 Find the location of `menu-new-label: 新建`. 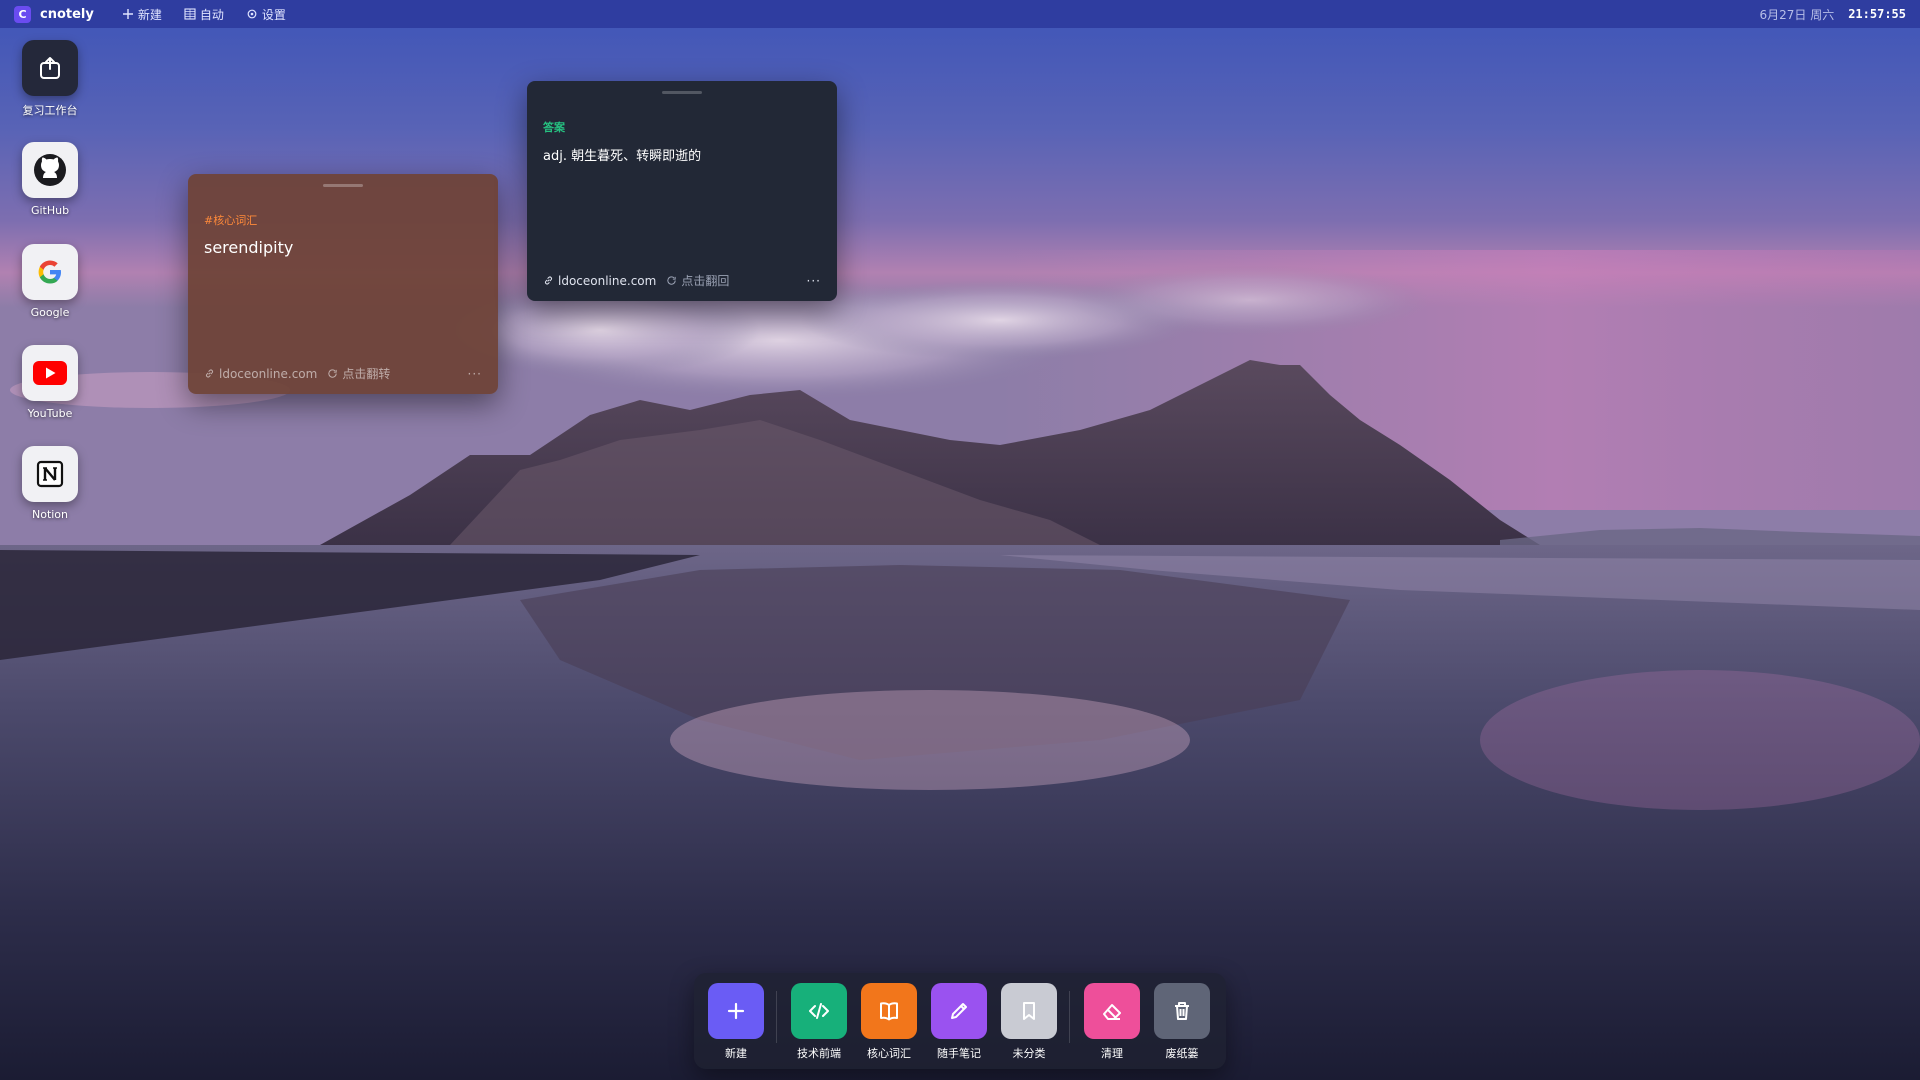

menu-new-label: 新建 is located at coordinates (149, 14).